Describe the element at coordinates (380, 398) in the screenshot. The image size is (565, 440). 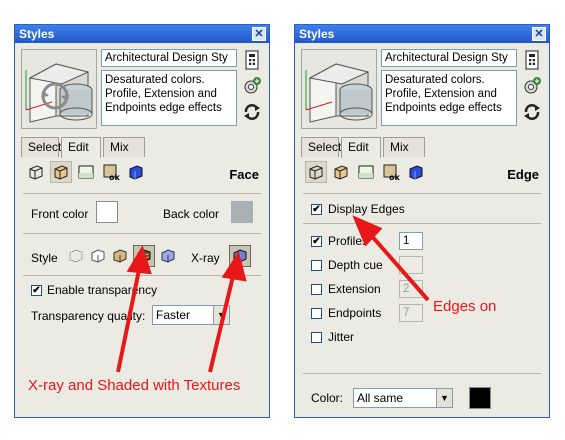
I see `edge-color-value: All same` at that location.